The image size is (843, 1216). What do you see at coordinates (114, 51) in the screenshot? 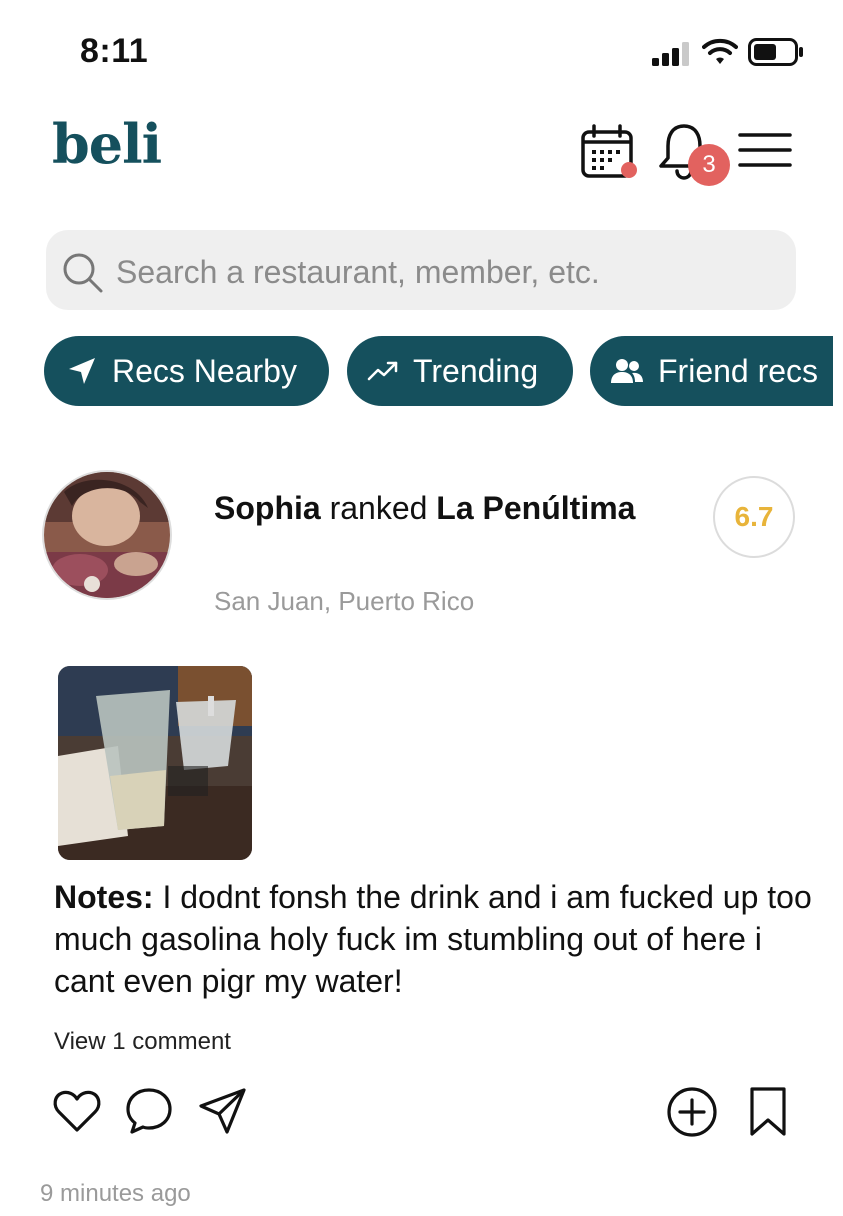
I see `status-time: 8:11` at bounding box center [114, 51].